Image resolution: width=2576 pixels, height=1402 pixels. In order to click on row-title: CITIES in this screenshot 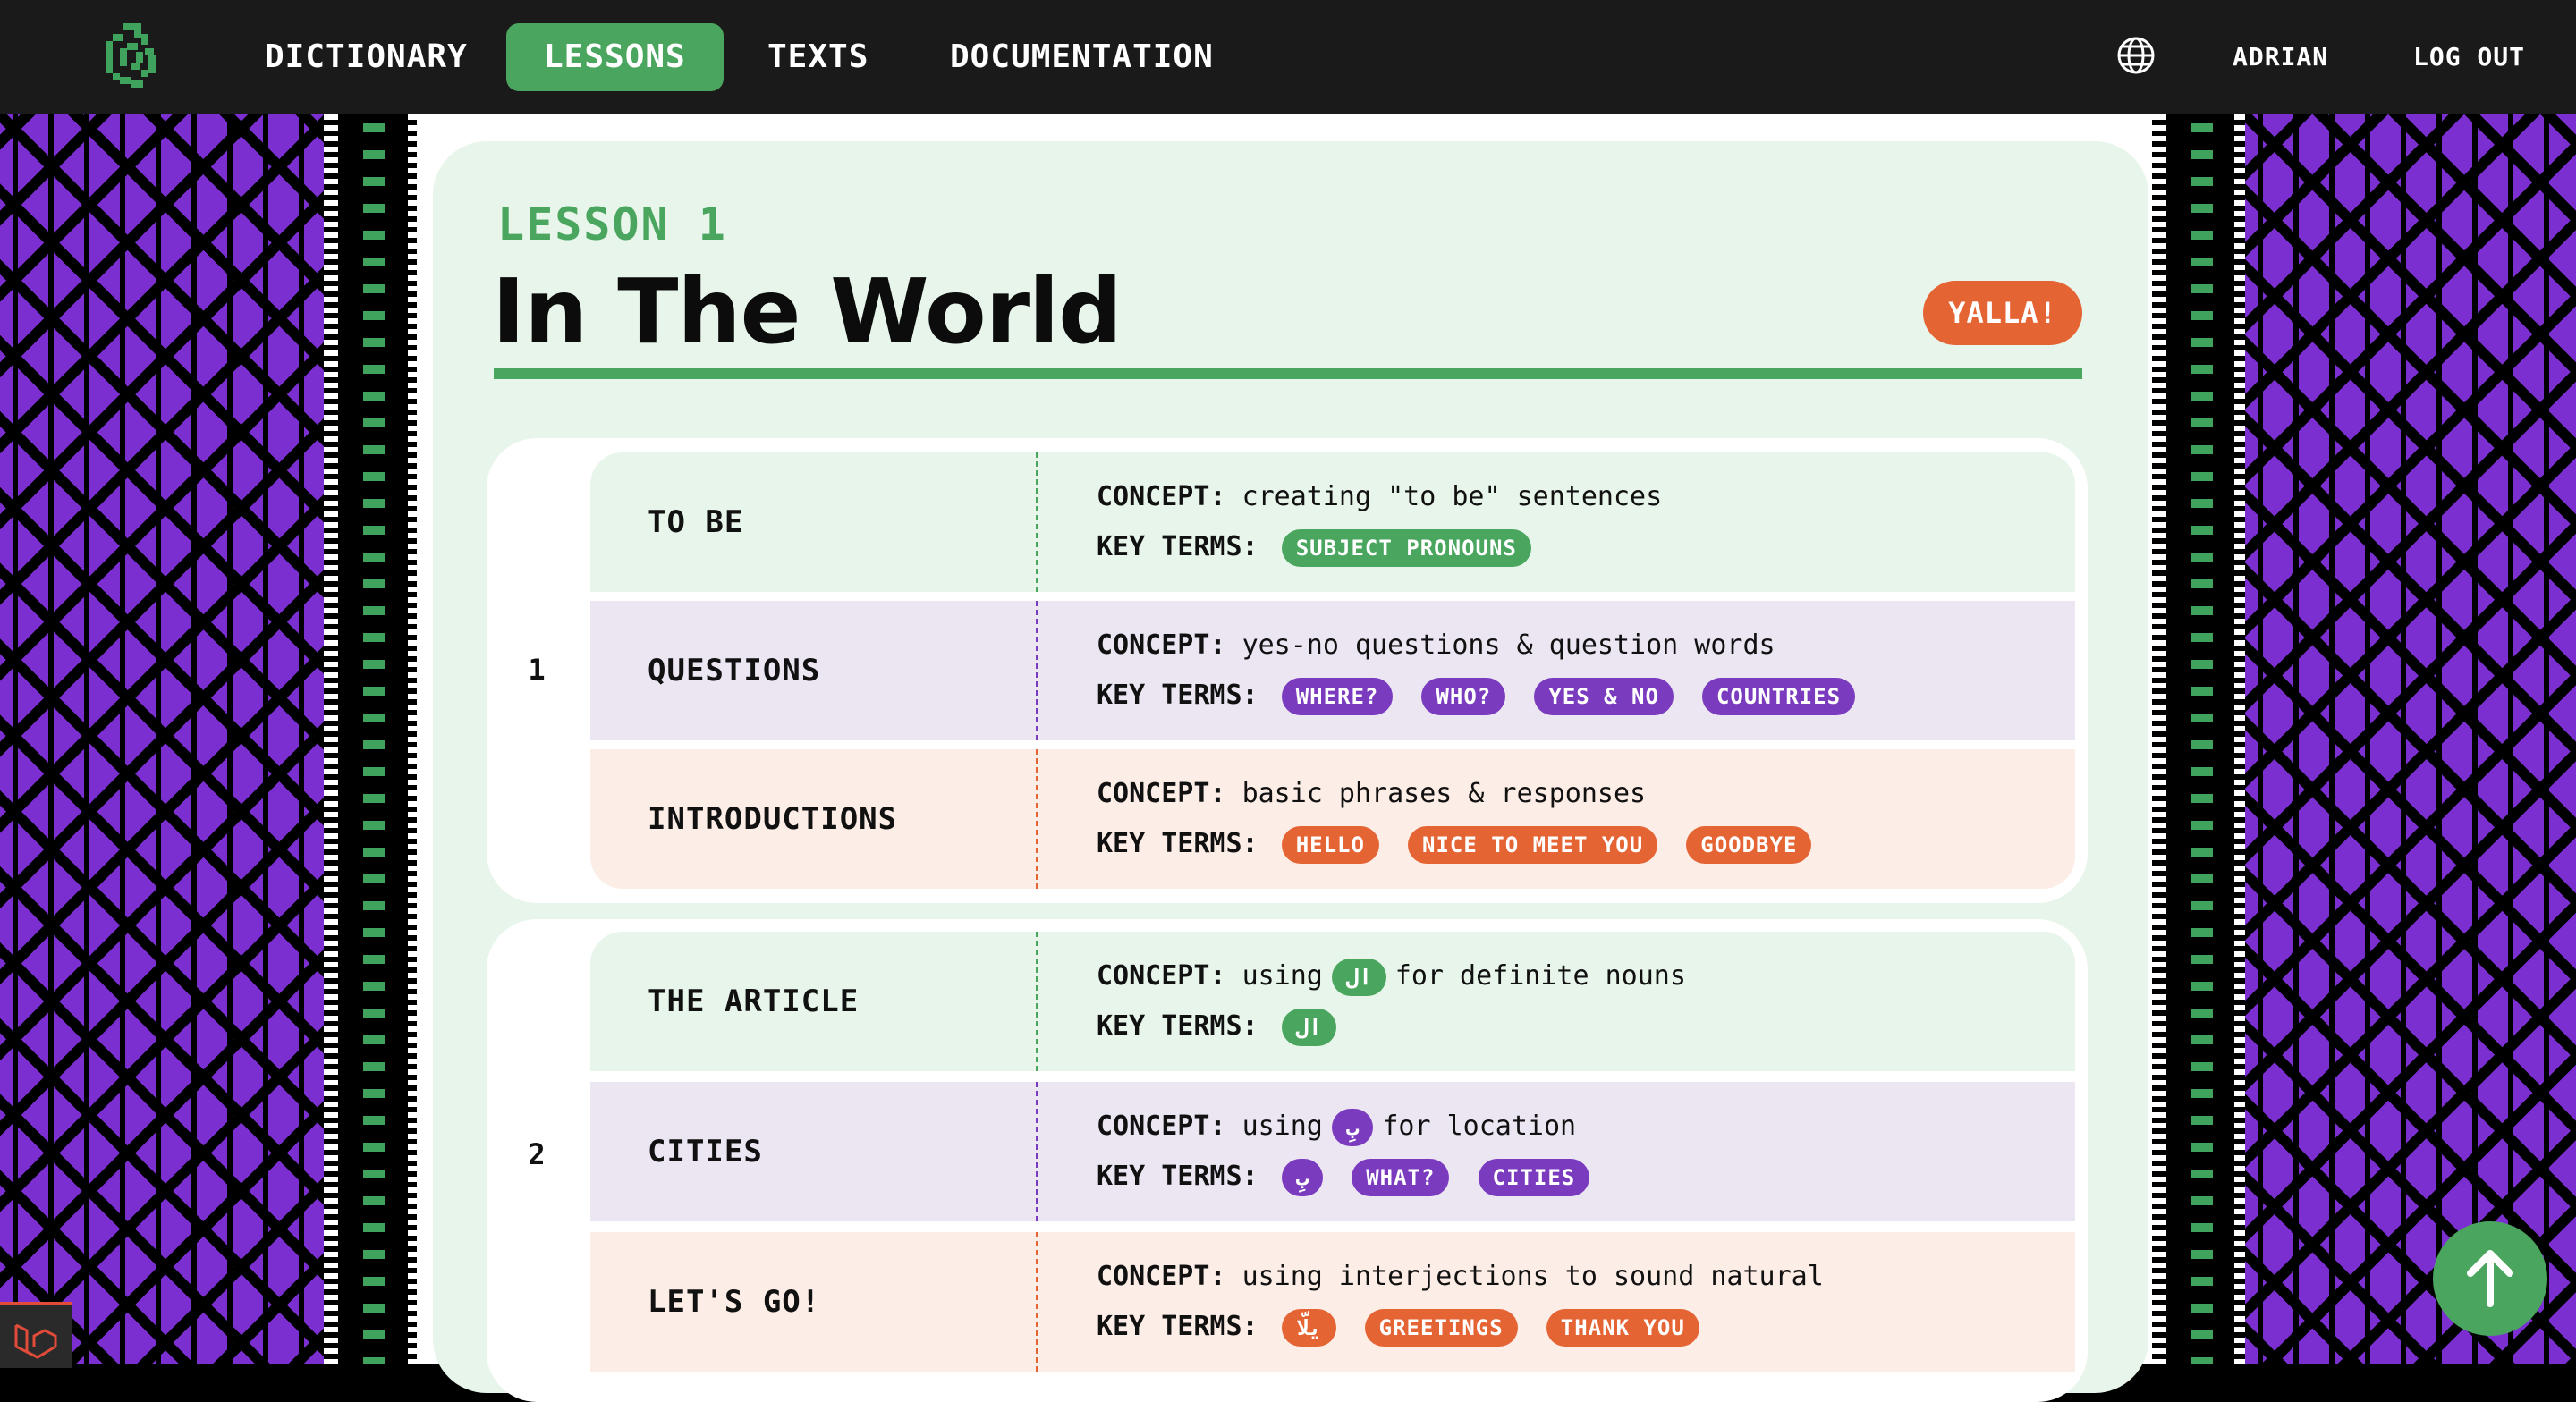, I will do `click(705, 1152)`.